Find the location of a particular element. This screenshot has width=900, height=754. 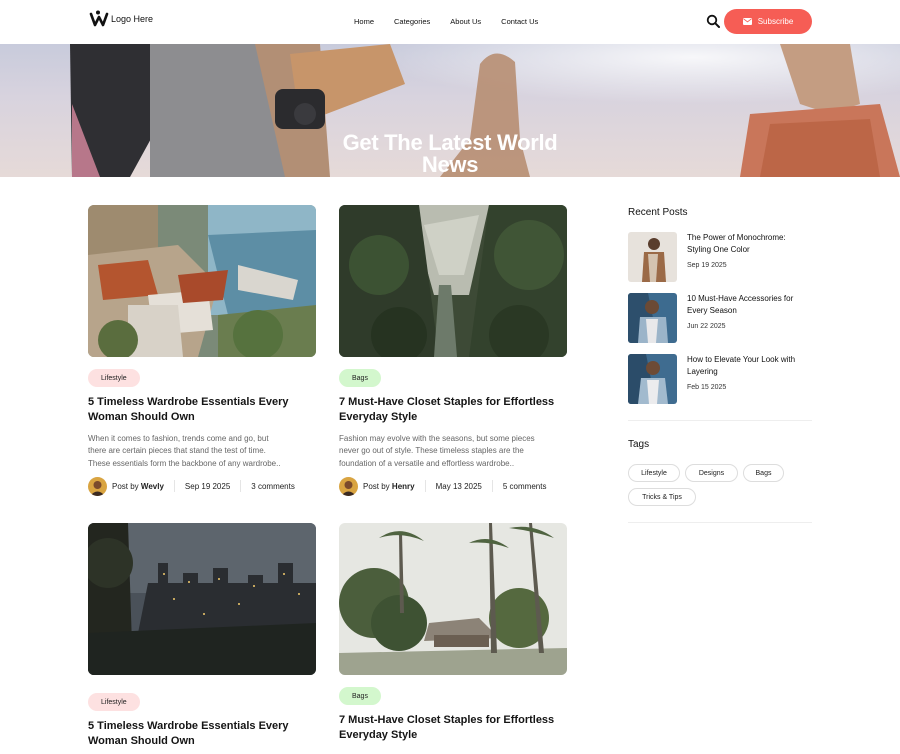

recent-post-date: Feb 15 2025 is located at coordinates (707, 387).